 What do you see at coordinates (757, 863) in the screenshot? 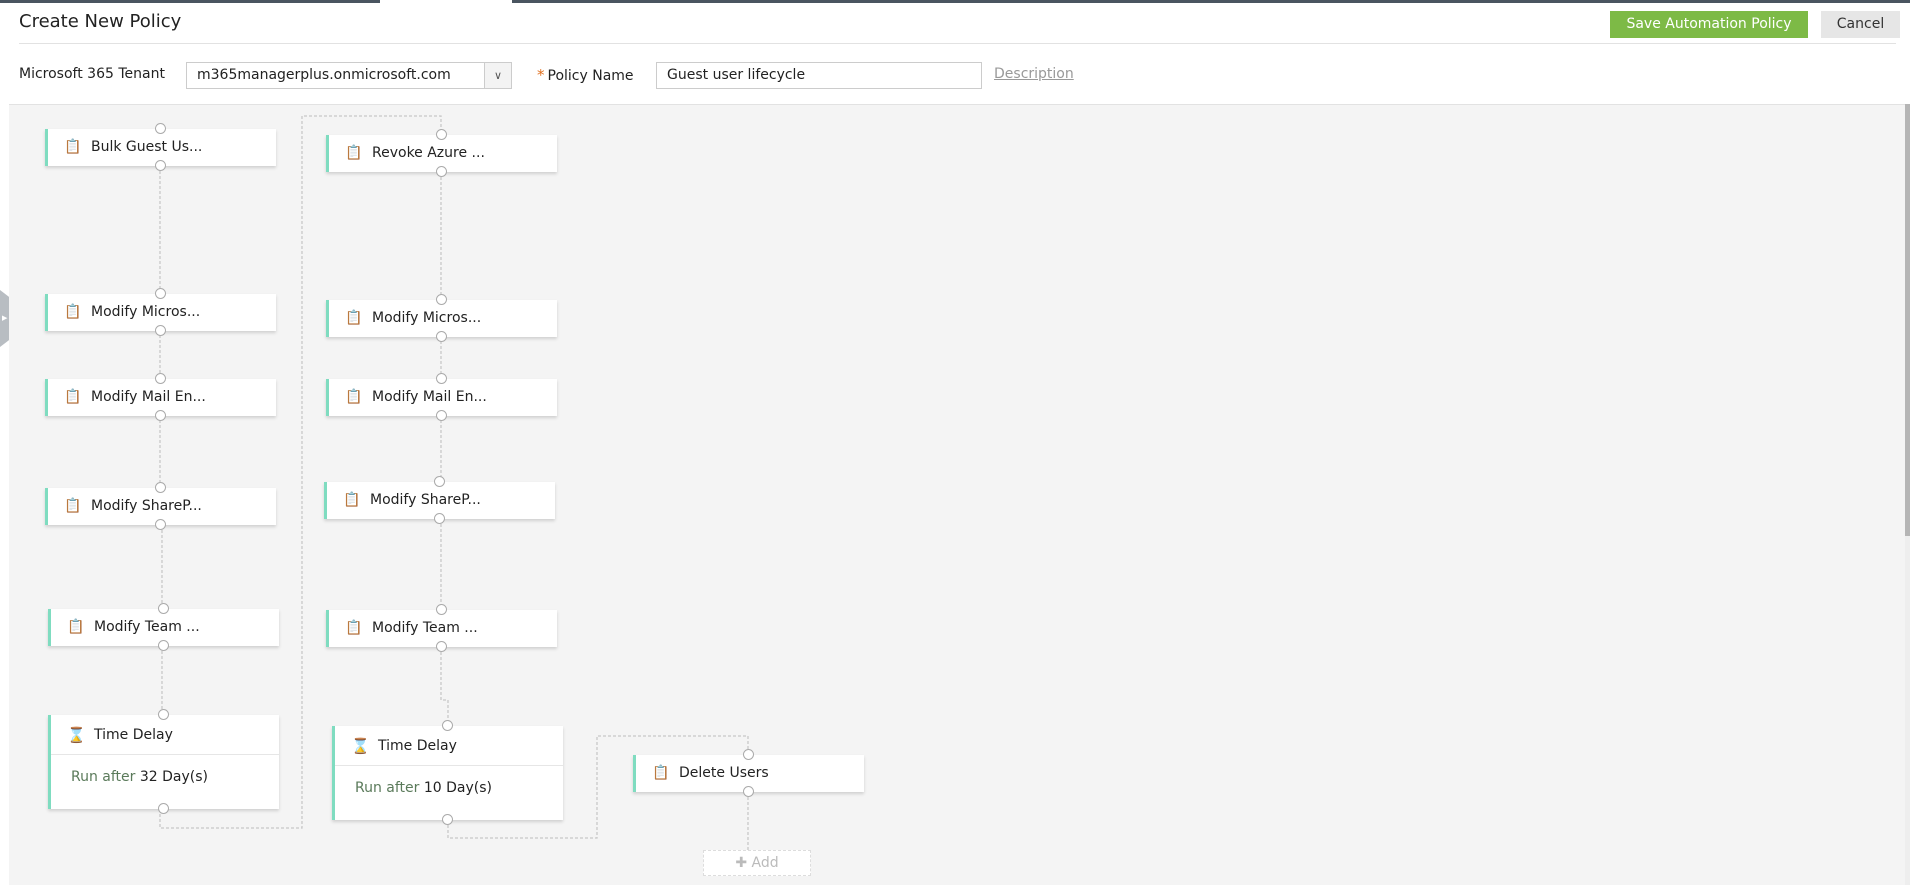
I see `add-step-button: ✚ Add` at bounding box center [757, 863].